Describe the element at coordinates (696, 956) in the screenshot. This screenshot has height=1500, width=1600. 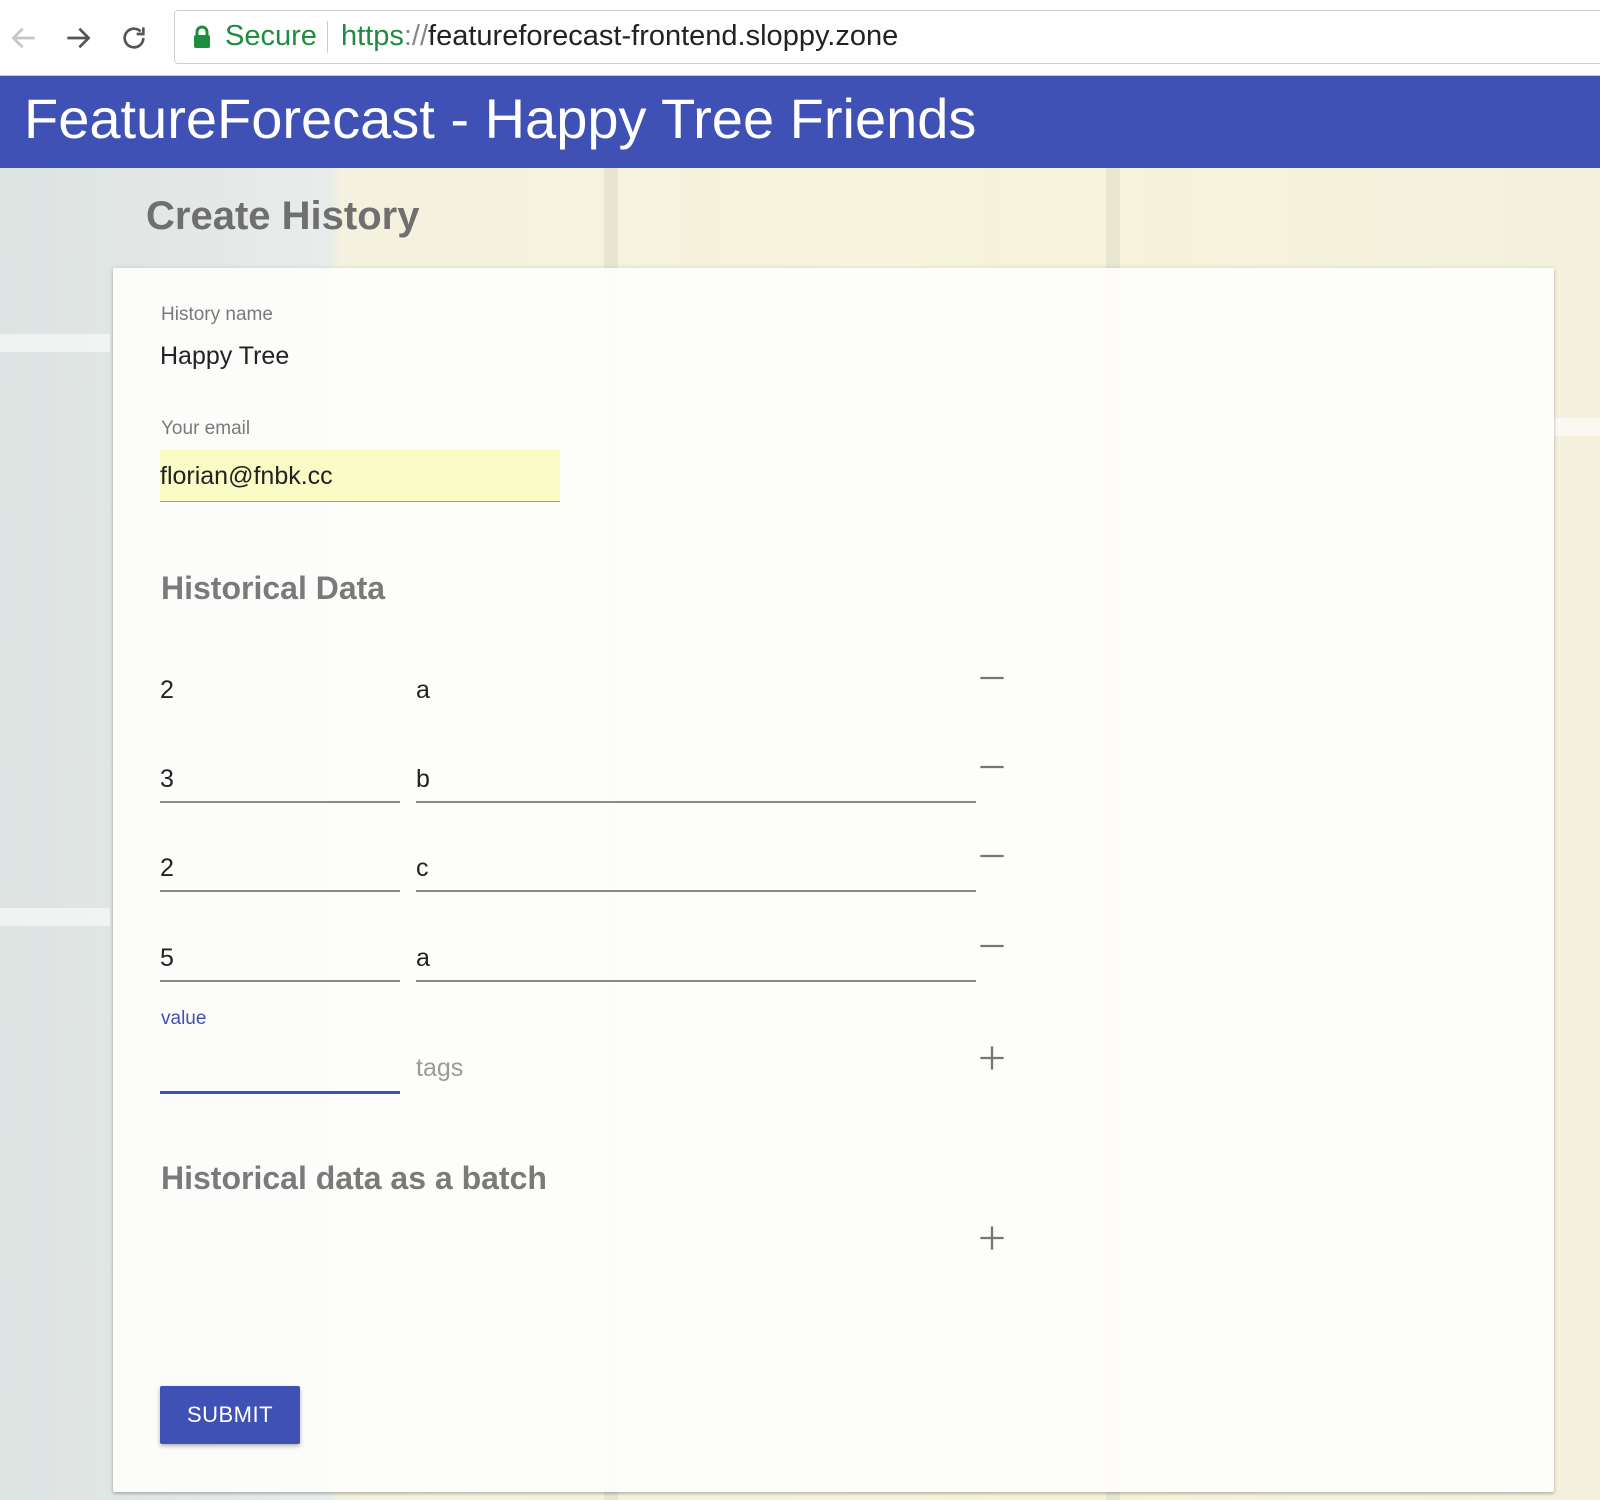
I see `row-4-tags-input: a` at that location.